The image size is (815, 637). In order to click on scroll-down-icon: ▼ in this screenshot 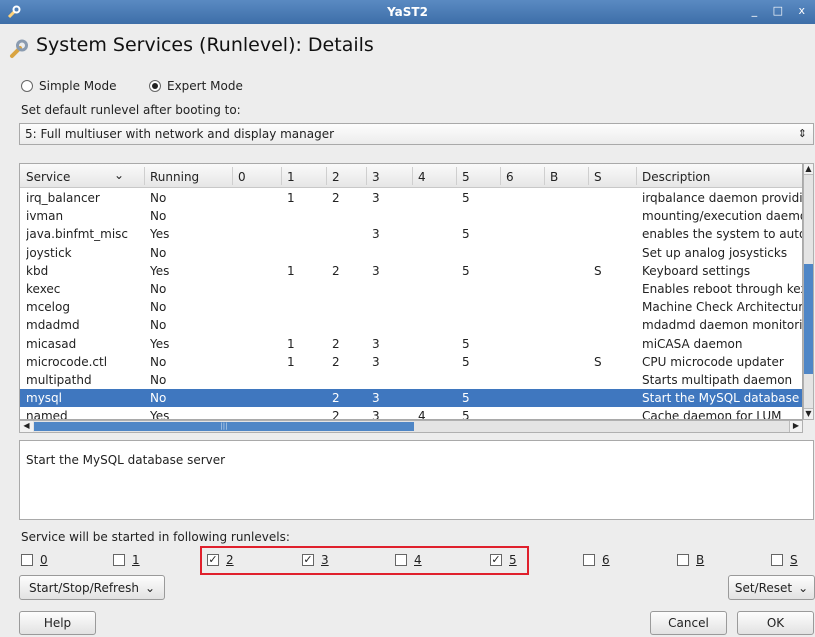, I will do `click(808, 413)`.